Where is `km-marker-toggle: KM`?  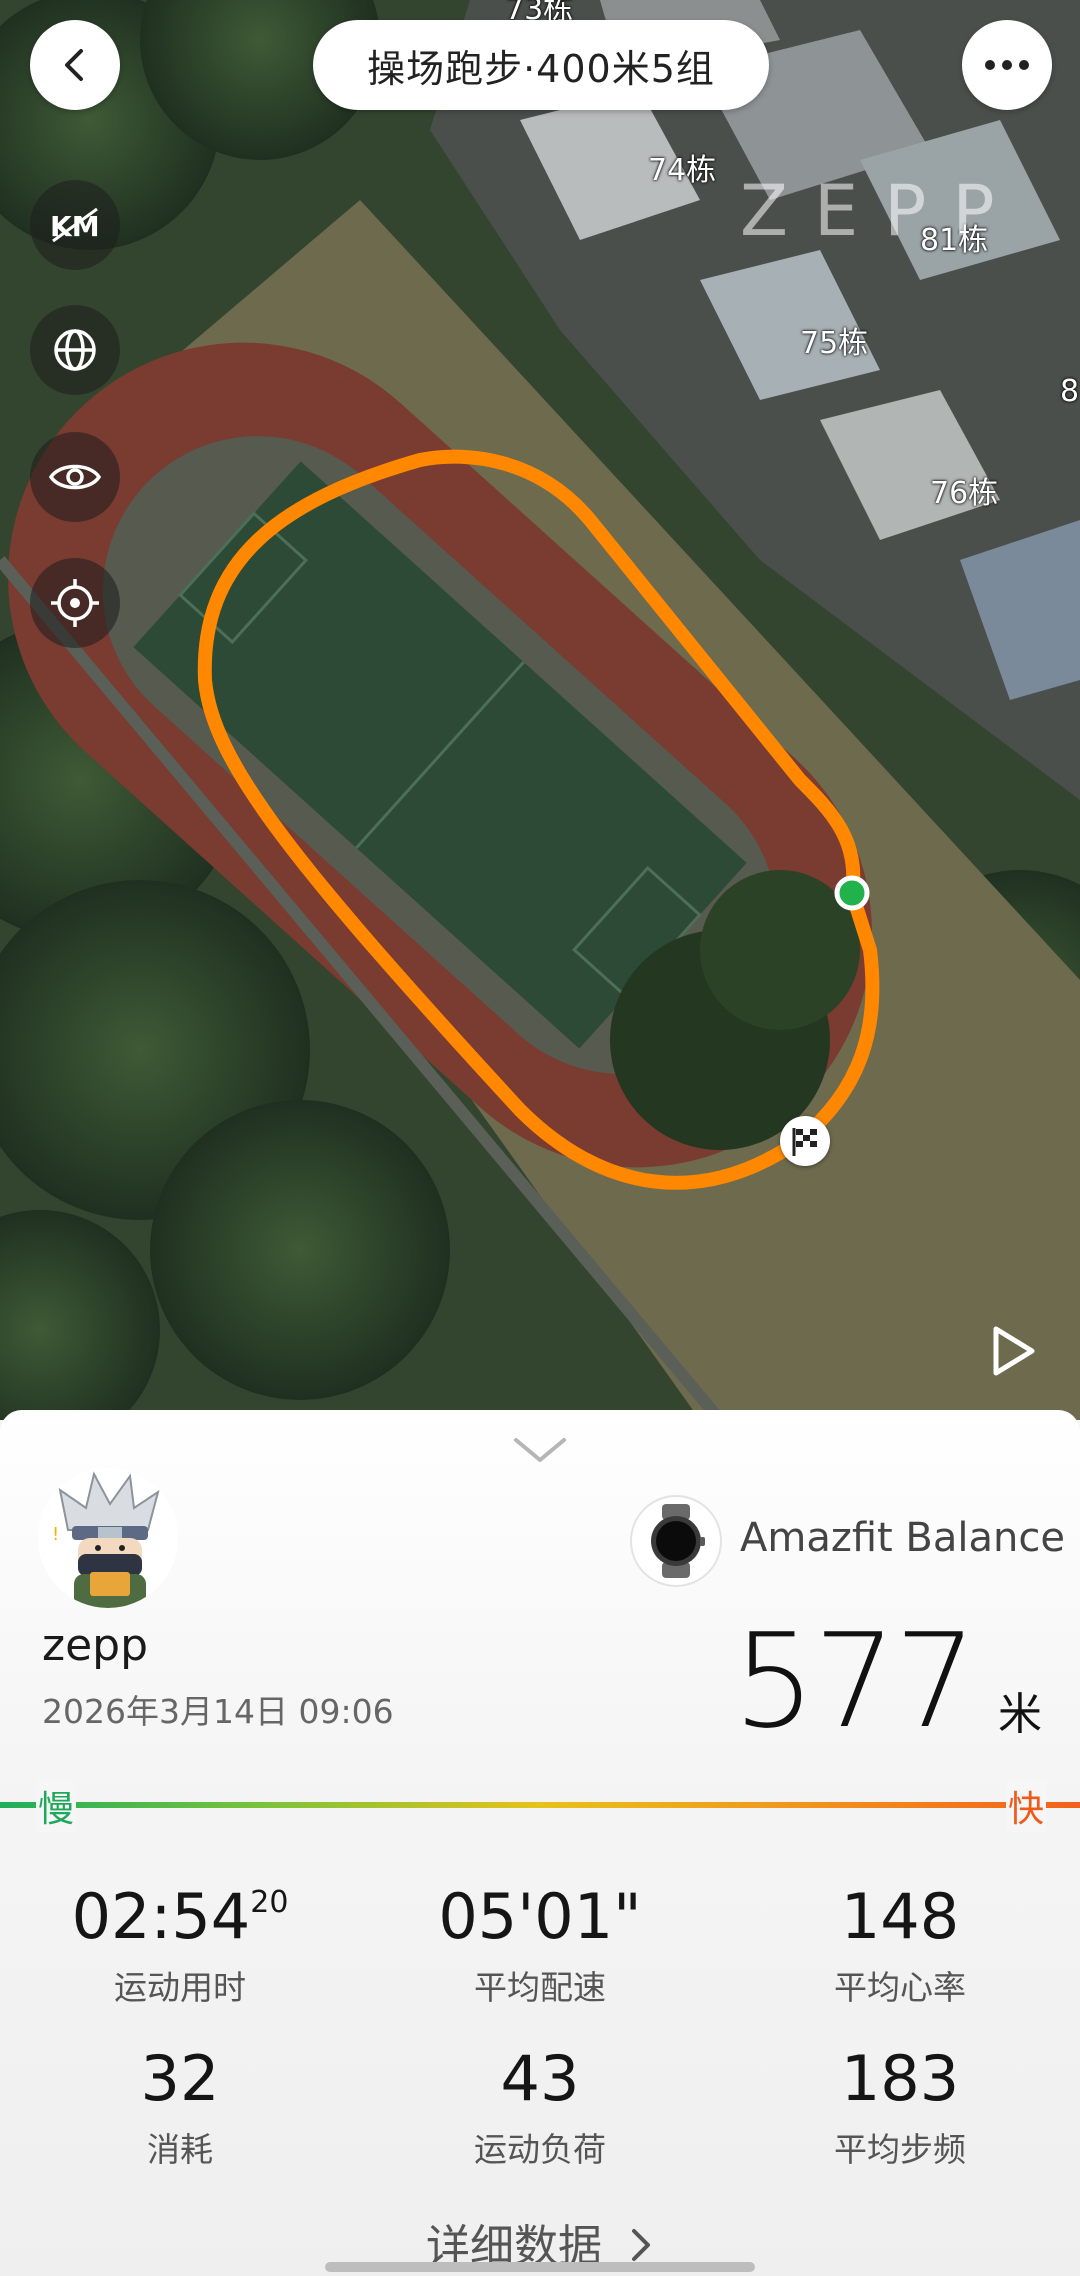
km-marker-toggle: KM is located at coordinates (75, 225).